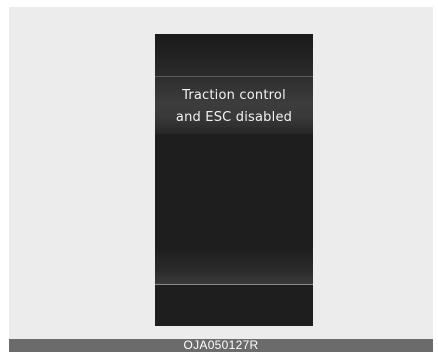 The image size is (438, 352). What do you see at coordinates (234, 55) in the screenshot?
I see `display-top-band` at bounding box center [234, 55].